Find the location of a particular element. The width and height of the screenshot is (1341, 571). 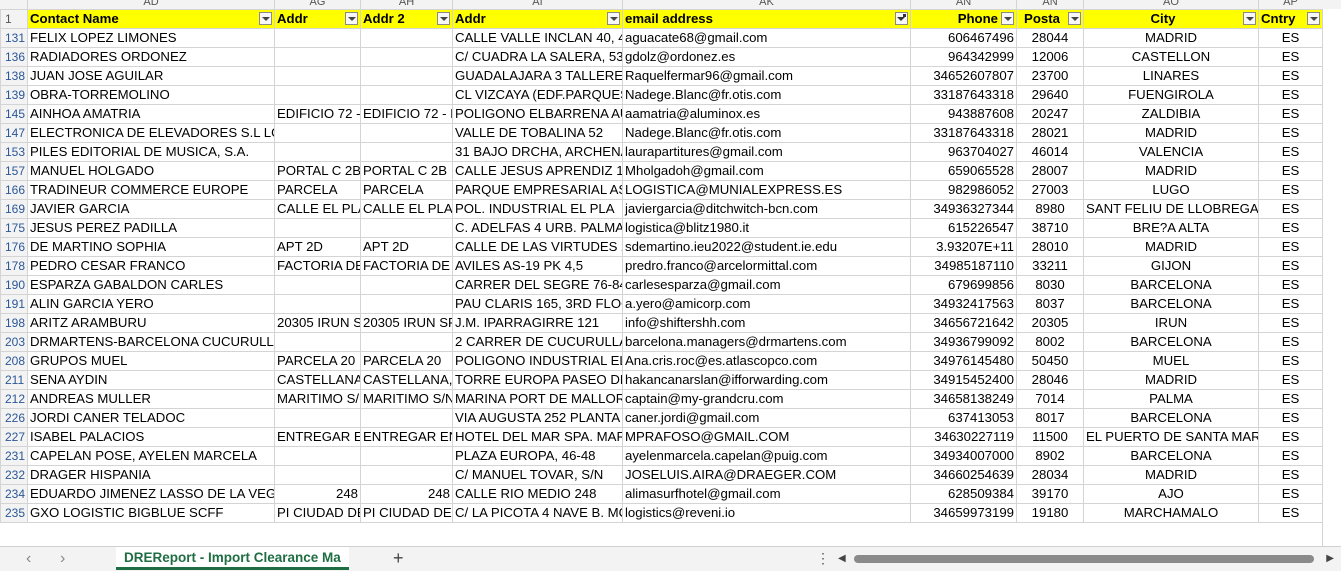

cell-city: LUGO is located at coordinates (1171, 190).